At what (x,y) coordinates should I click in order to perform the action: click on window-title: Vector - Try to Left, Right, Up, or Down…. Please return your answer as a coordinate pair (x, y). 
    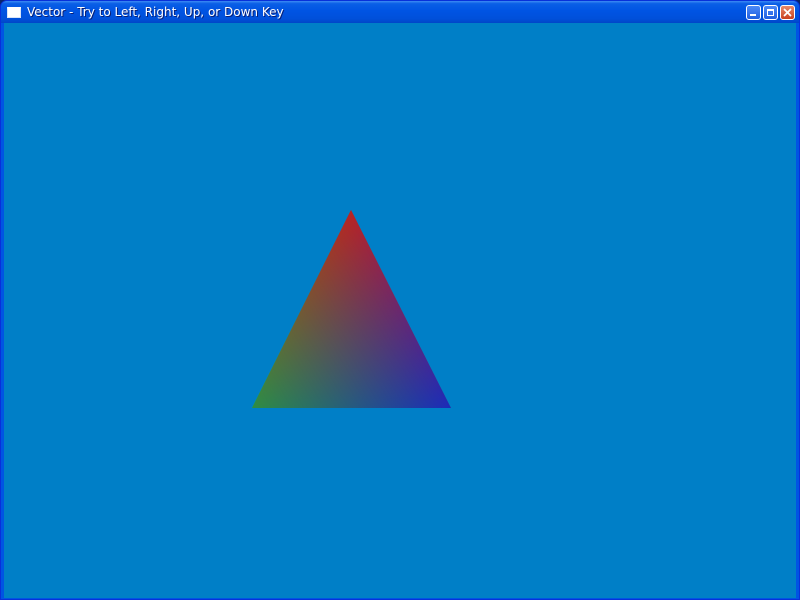
    Looking at the image, I should click on (155, 12).